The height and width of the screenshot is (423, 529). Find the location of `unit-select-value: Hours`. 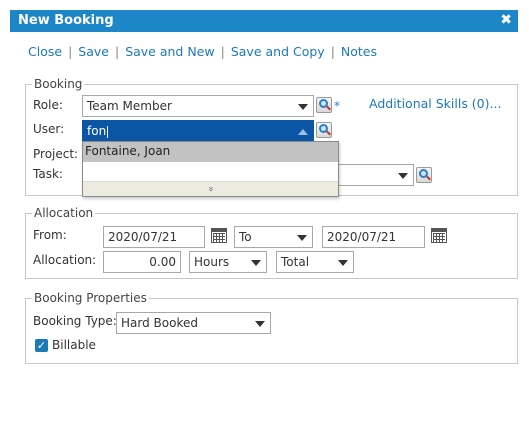

unit-select-value: Hours is located at coordinates (212, 262).